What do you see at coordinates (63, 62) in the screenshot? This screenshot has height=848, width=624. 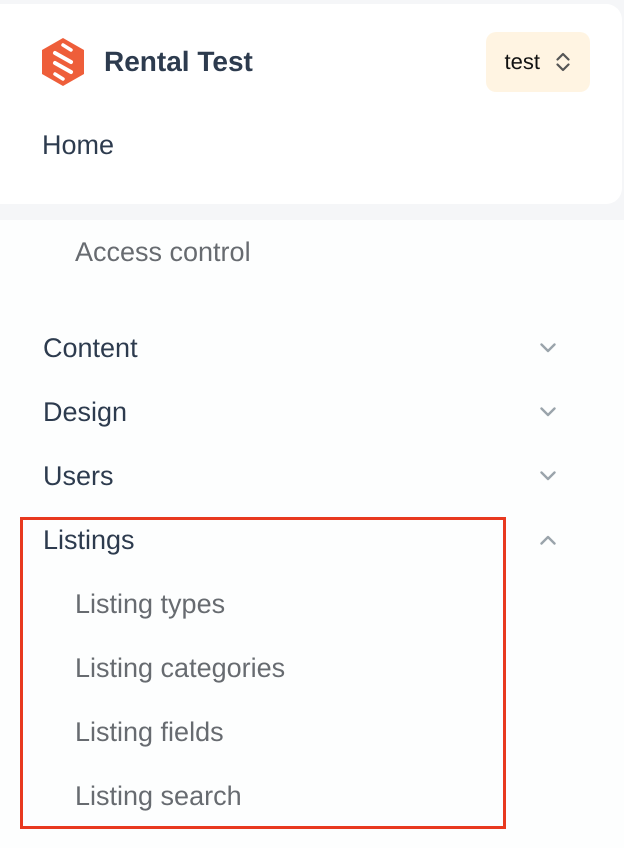 I see `logo-icon` at bounding box center [63, 62].